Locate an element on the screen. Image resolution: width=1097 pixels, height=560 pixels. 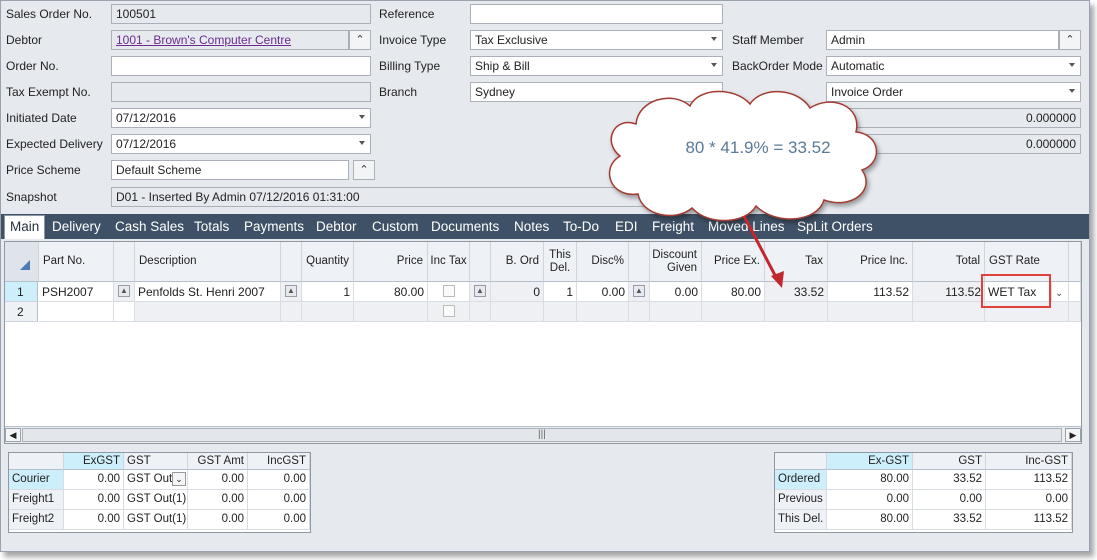
freight-gst-select: GST Out ⌄ is located at coordinates (156, 480).